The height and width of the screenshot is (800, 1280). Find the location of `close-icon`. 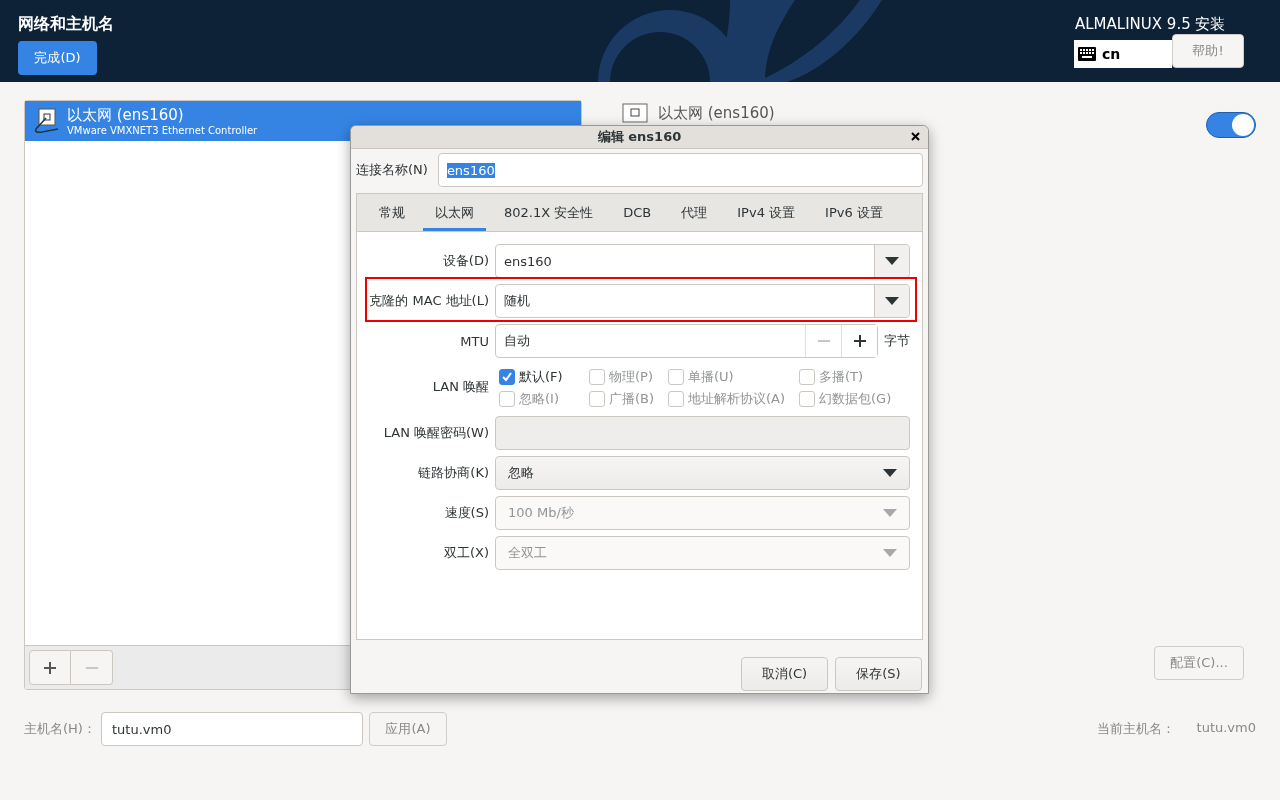

close-icon is located at coordinates (915, 136).